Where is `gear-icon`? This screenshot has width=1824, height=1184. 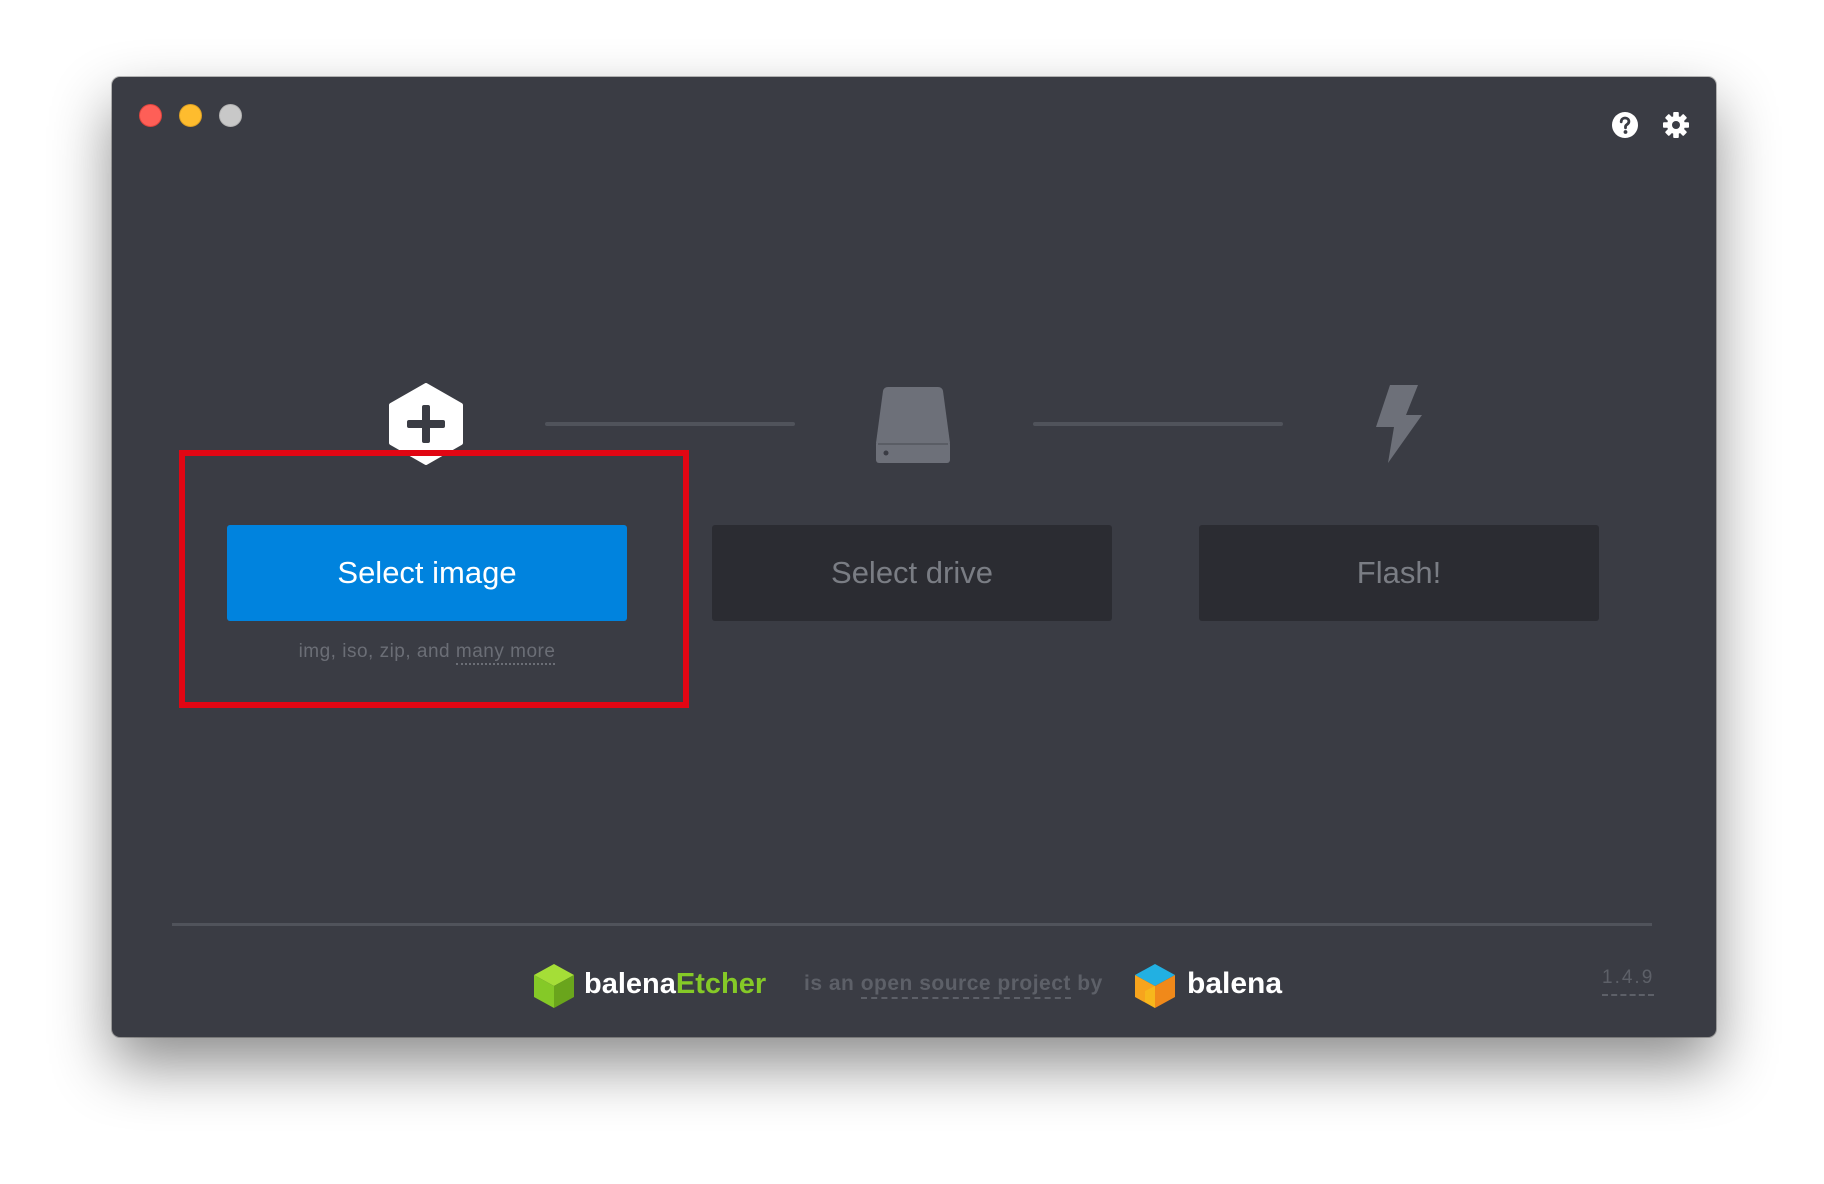 gear-icon is located at coordinates (1676, 125).